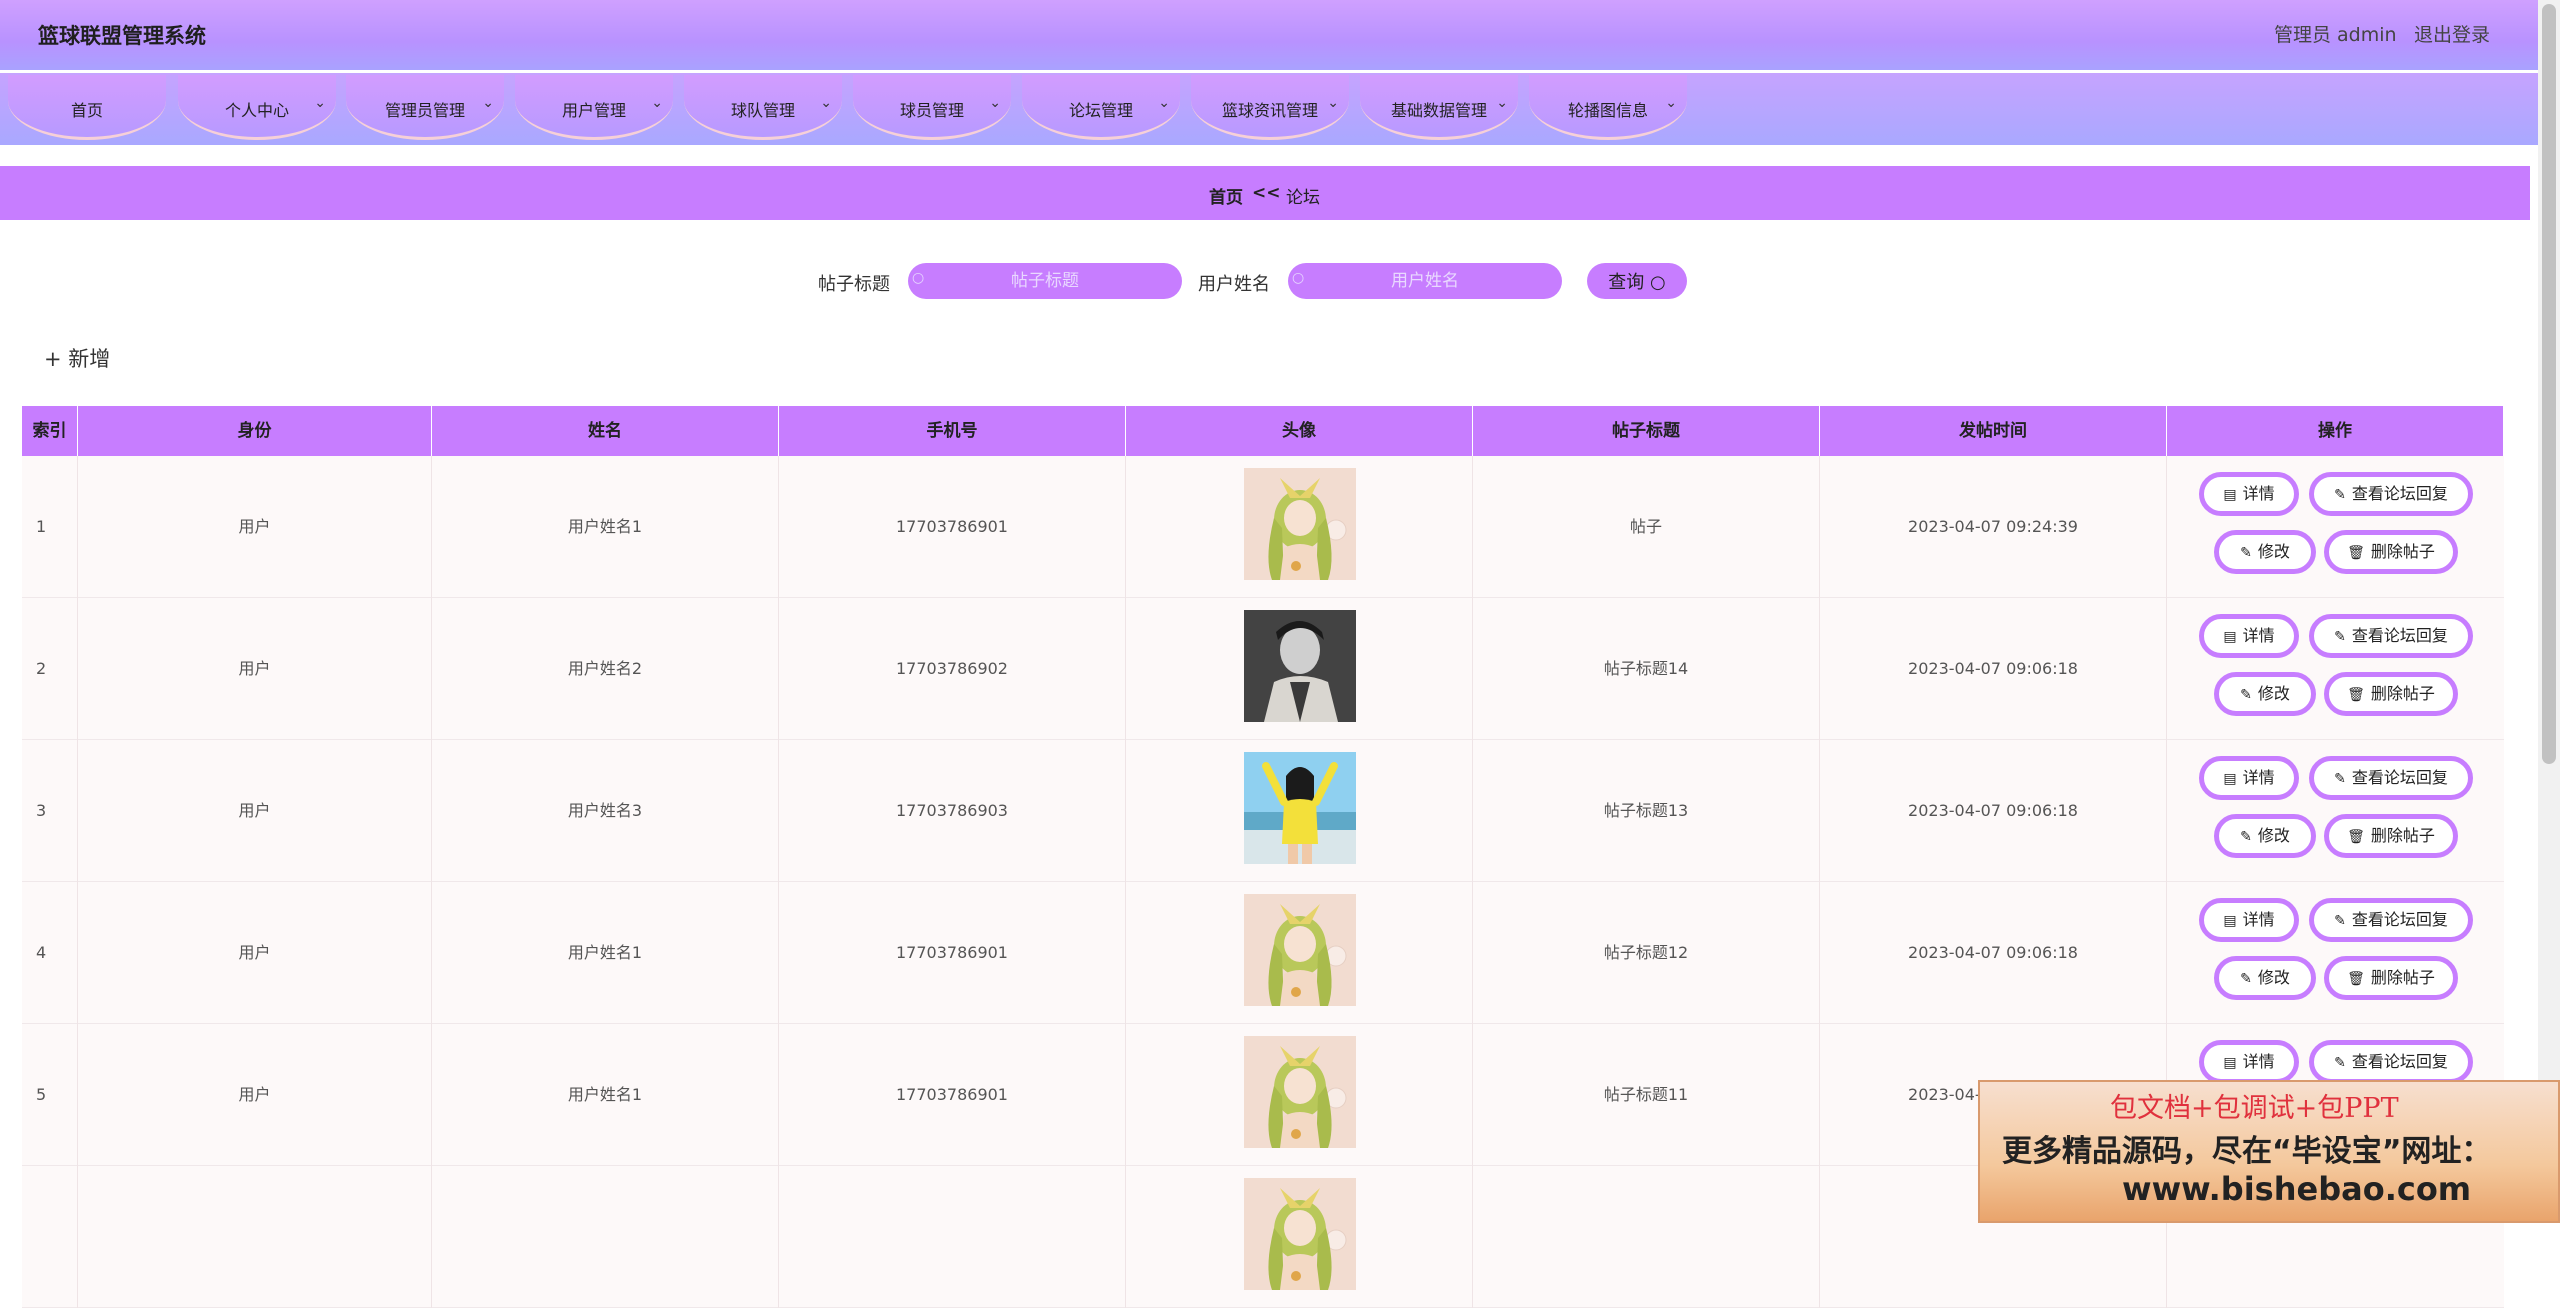  I want to click on nav-item-label: 轮播图信息, so click(1607, 110).